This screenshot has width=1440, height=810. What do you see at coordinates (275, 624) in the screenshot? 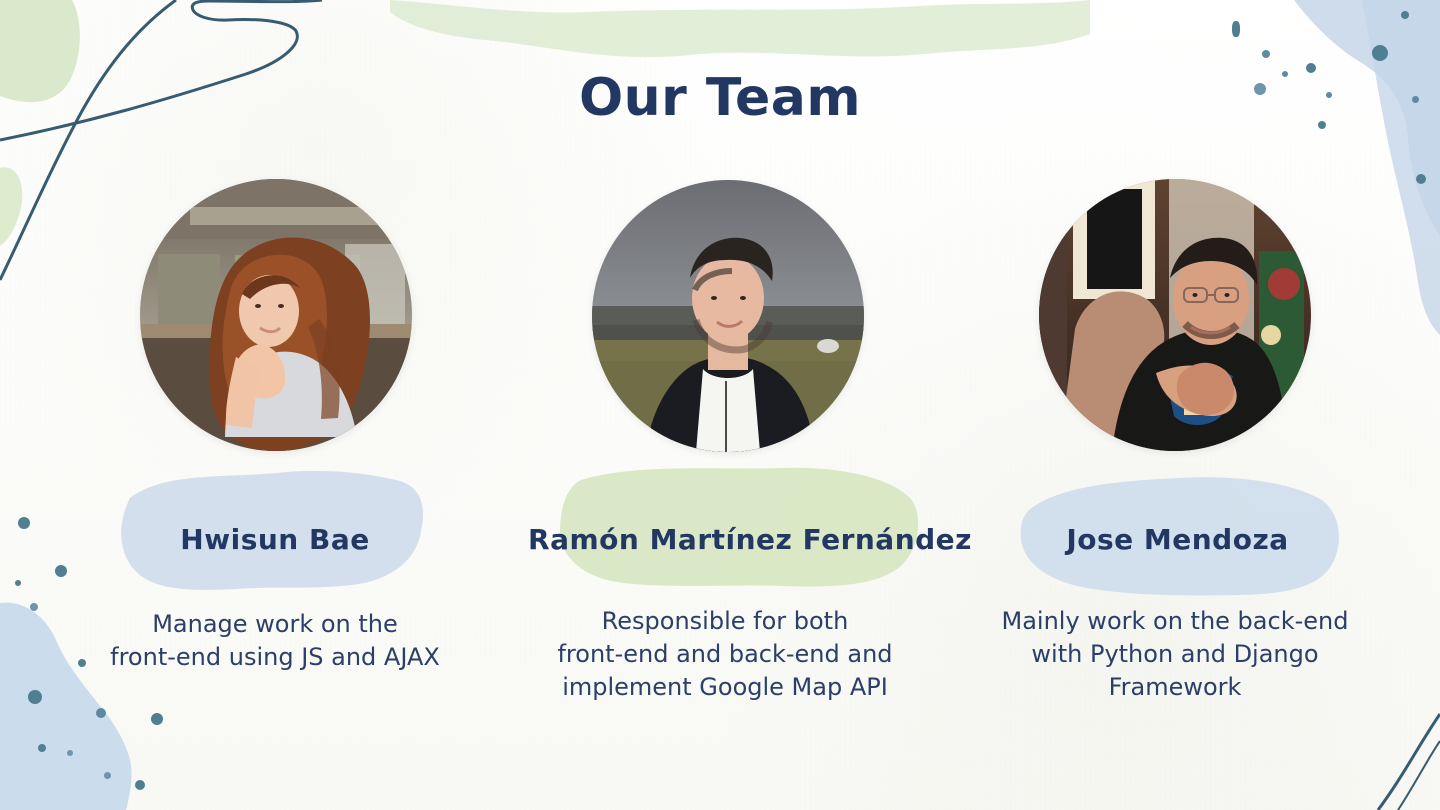
I see `role-line: Manage work on the` at bounding box center [275, 624].